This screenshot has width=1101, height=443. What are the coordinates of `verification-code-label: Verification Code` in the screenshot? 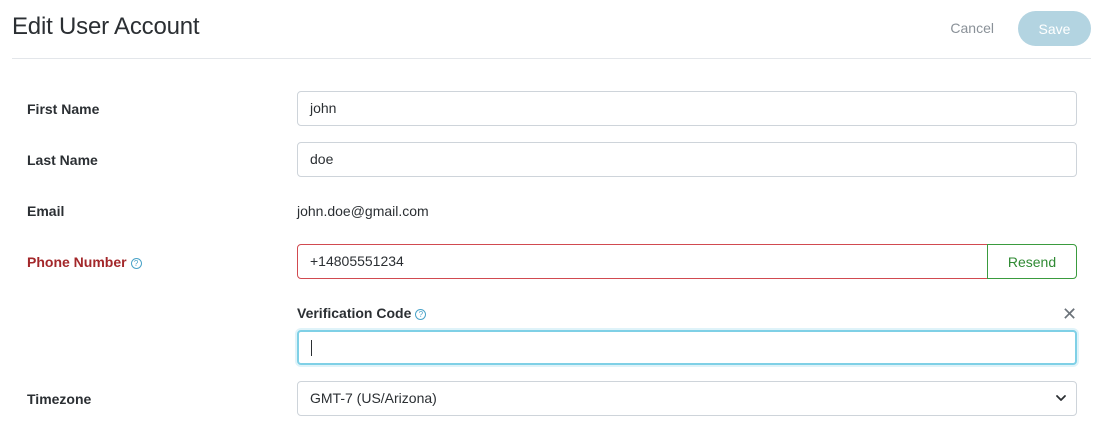 It's located at (354, 313).